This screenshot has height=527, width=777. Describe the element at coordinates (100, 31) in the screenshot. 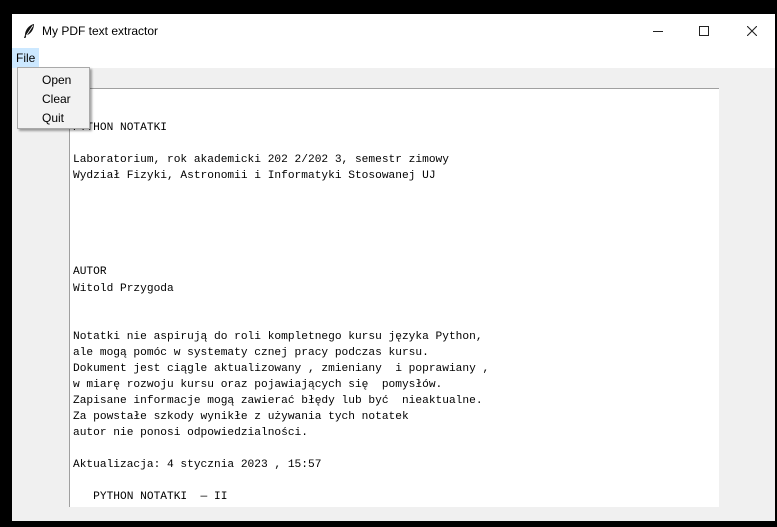

I see `window-title: My PDF text extractor` at that location.